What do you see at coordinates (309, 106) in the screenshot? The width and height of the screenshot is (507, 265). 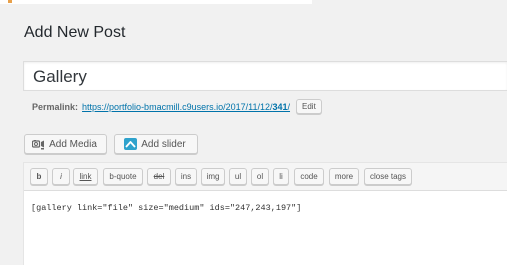 I see `permalink-edit-button: Edit` at bounding box center [309, 106].